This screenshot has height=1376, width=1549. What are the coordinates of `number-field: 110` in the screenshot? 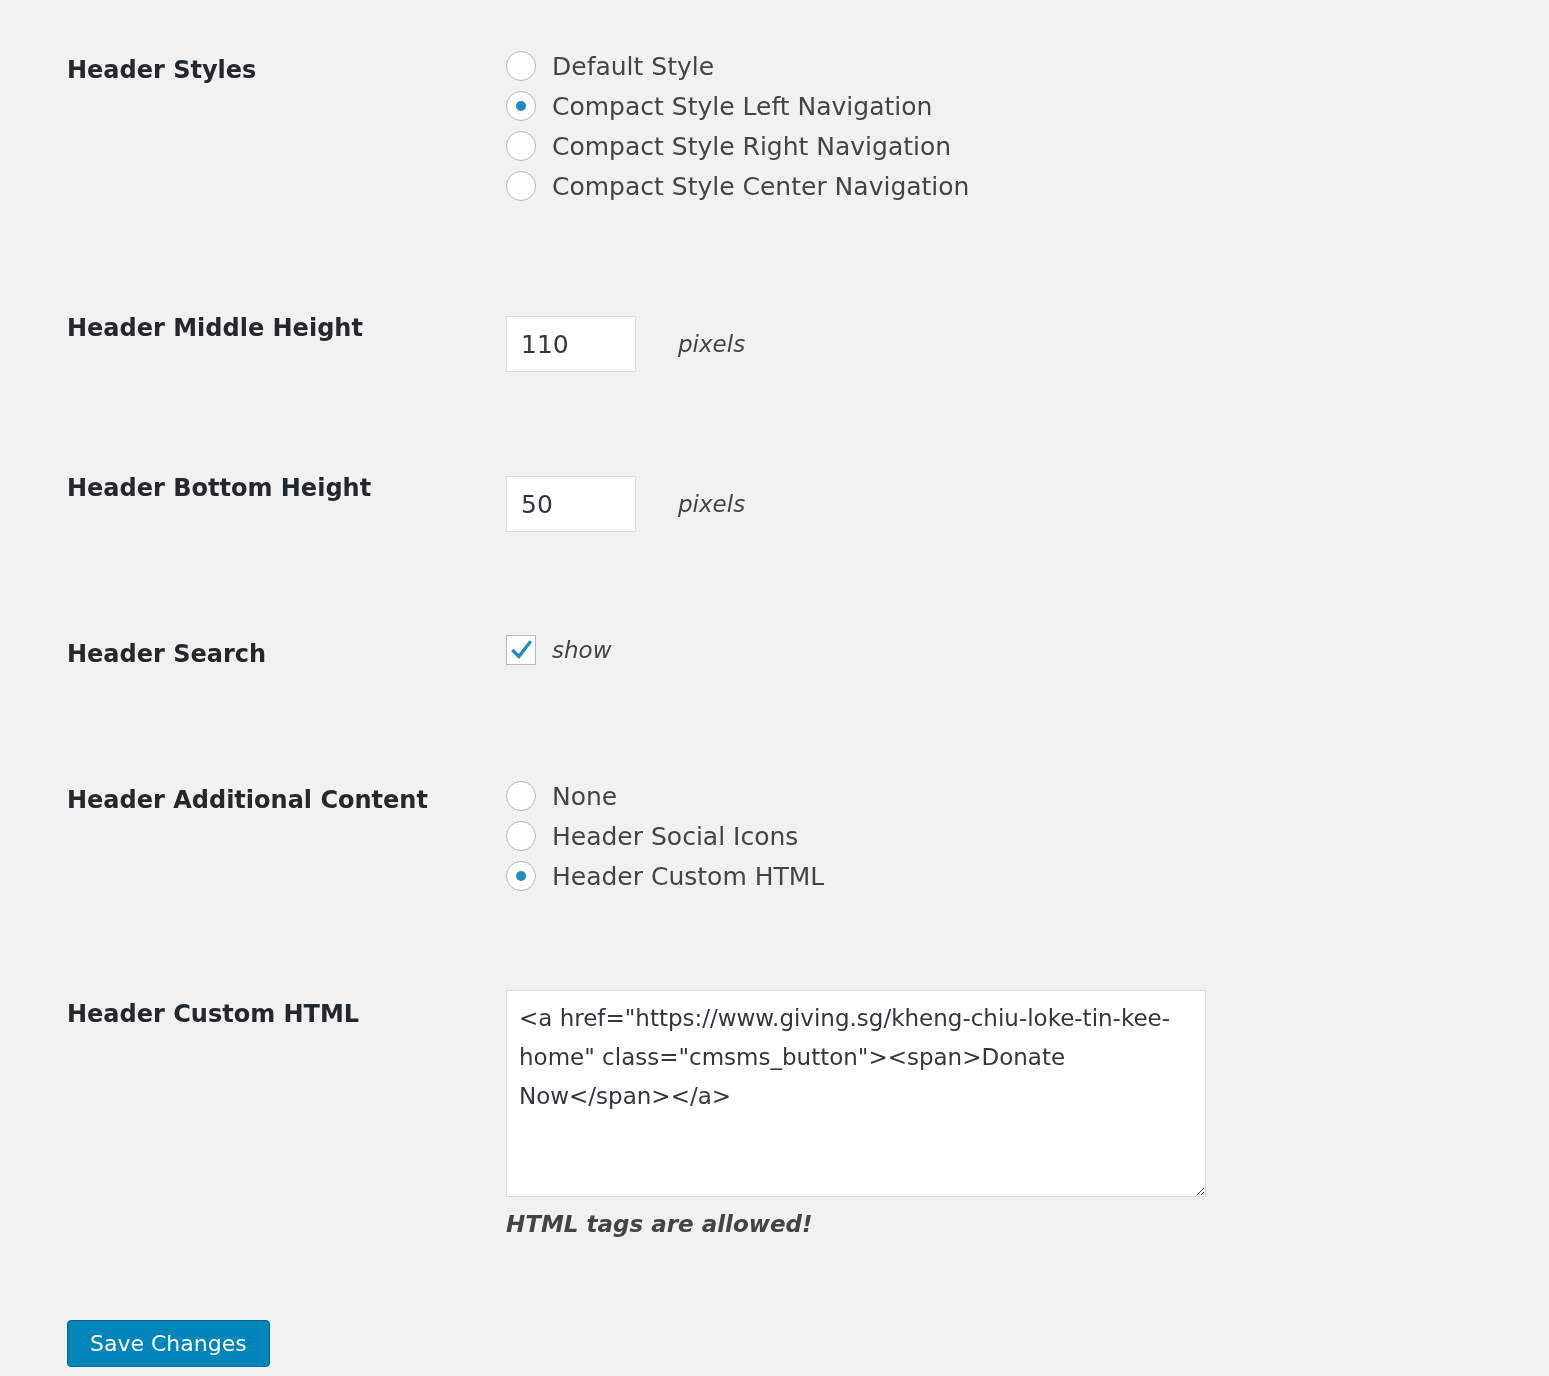 It's located at (571, 344).